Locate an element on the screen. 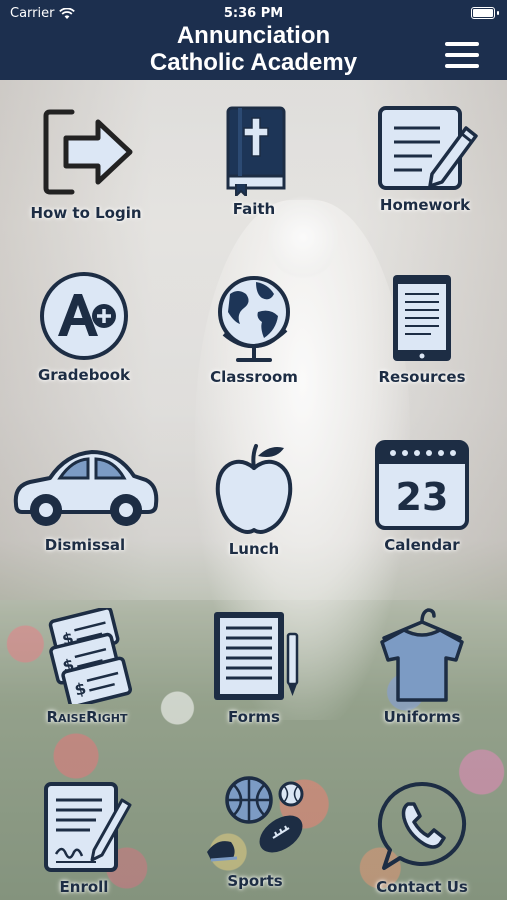 Image resolution: width=507 pixels, height=900 pixels. hamburger-menu-icon is located at coordinates (462, 55).